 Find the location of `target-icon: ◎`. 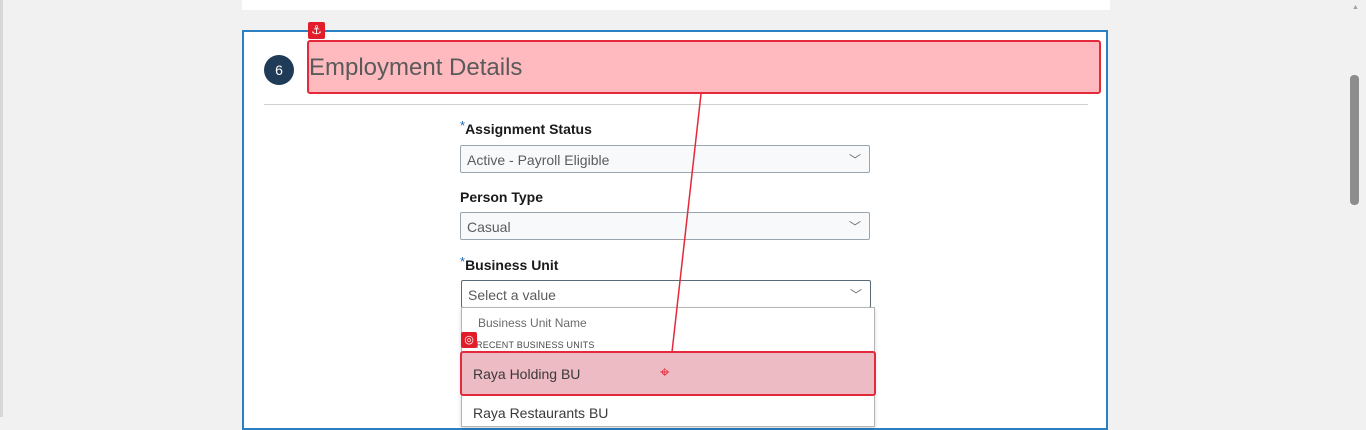

target-icon: ◎ is located at coordinates (469, 340).